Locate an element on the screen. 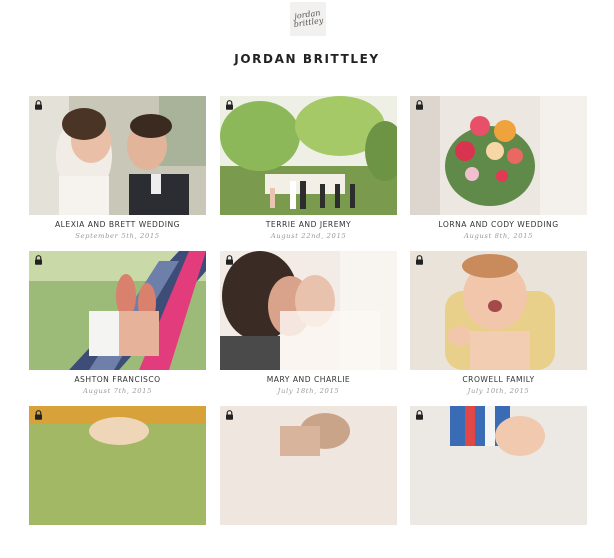  gallery-card-mary-charlie: MARY AND CHARLIE July 18th, 2015 is located at coordinates (308, 327).